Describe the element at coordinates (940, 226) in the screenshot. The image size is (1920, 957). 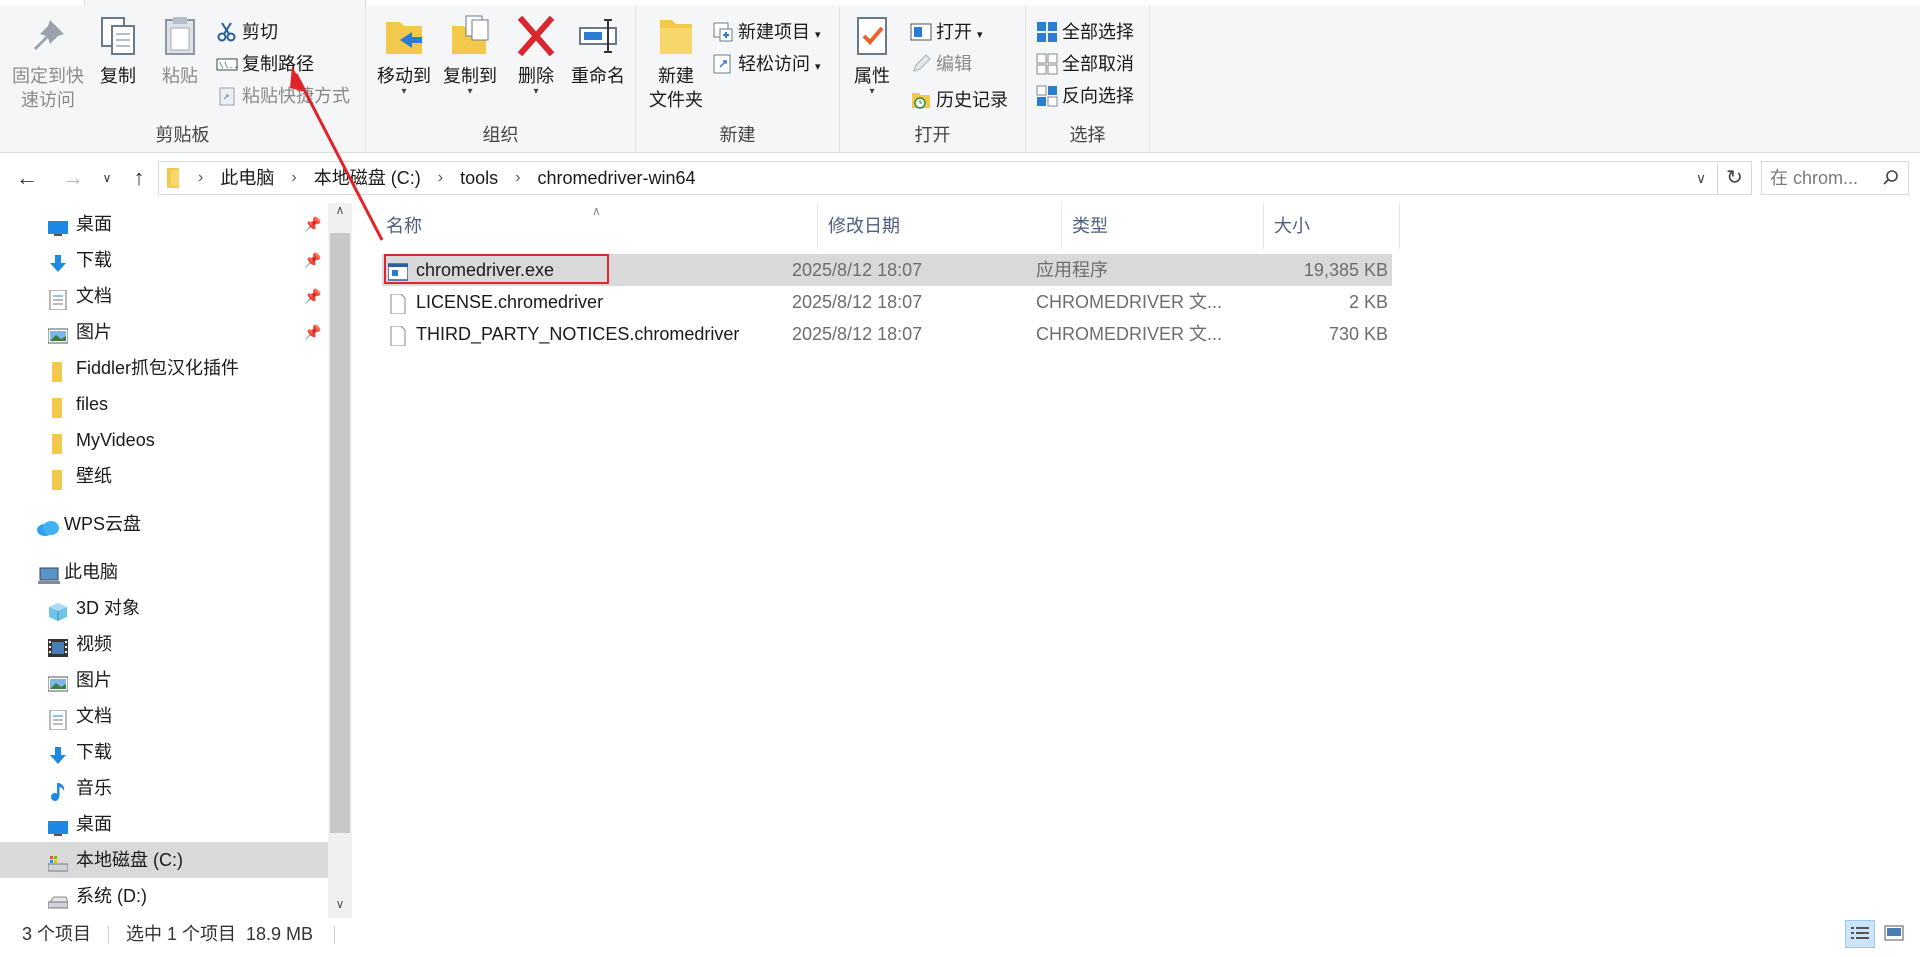
I see `column-header-date: 修改日期` at that location.